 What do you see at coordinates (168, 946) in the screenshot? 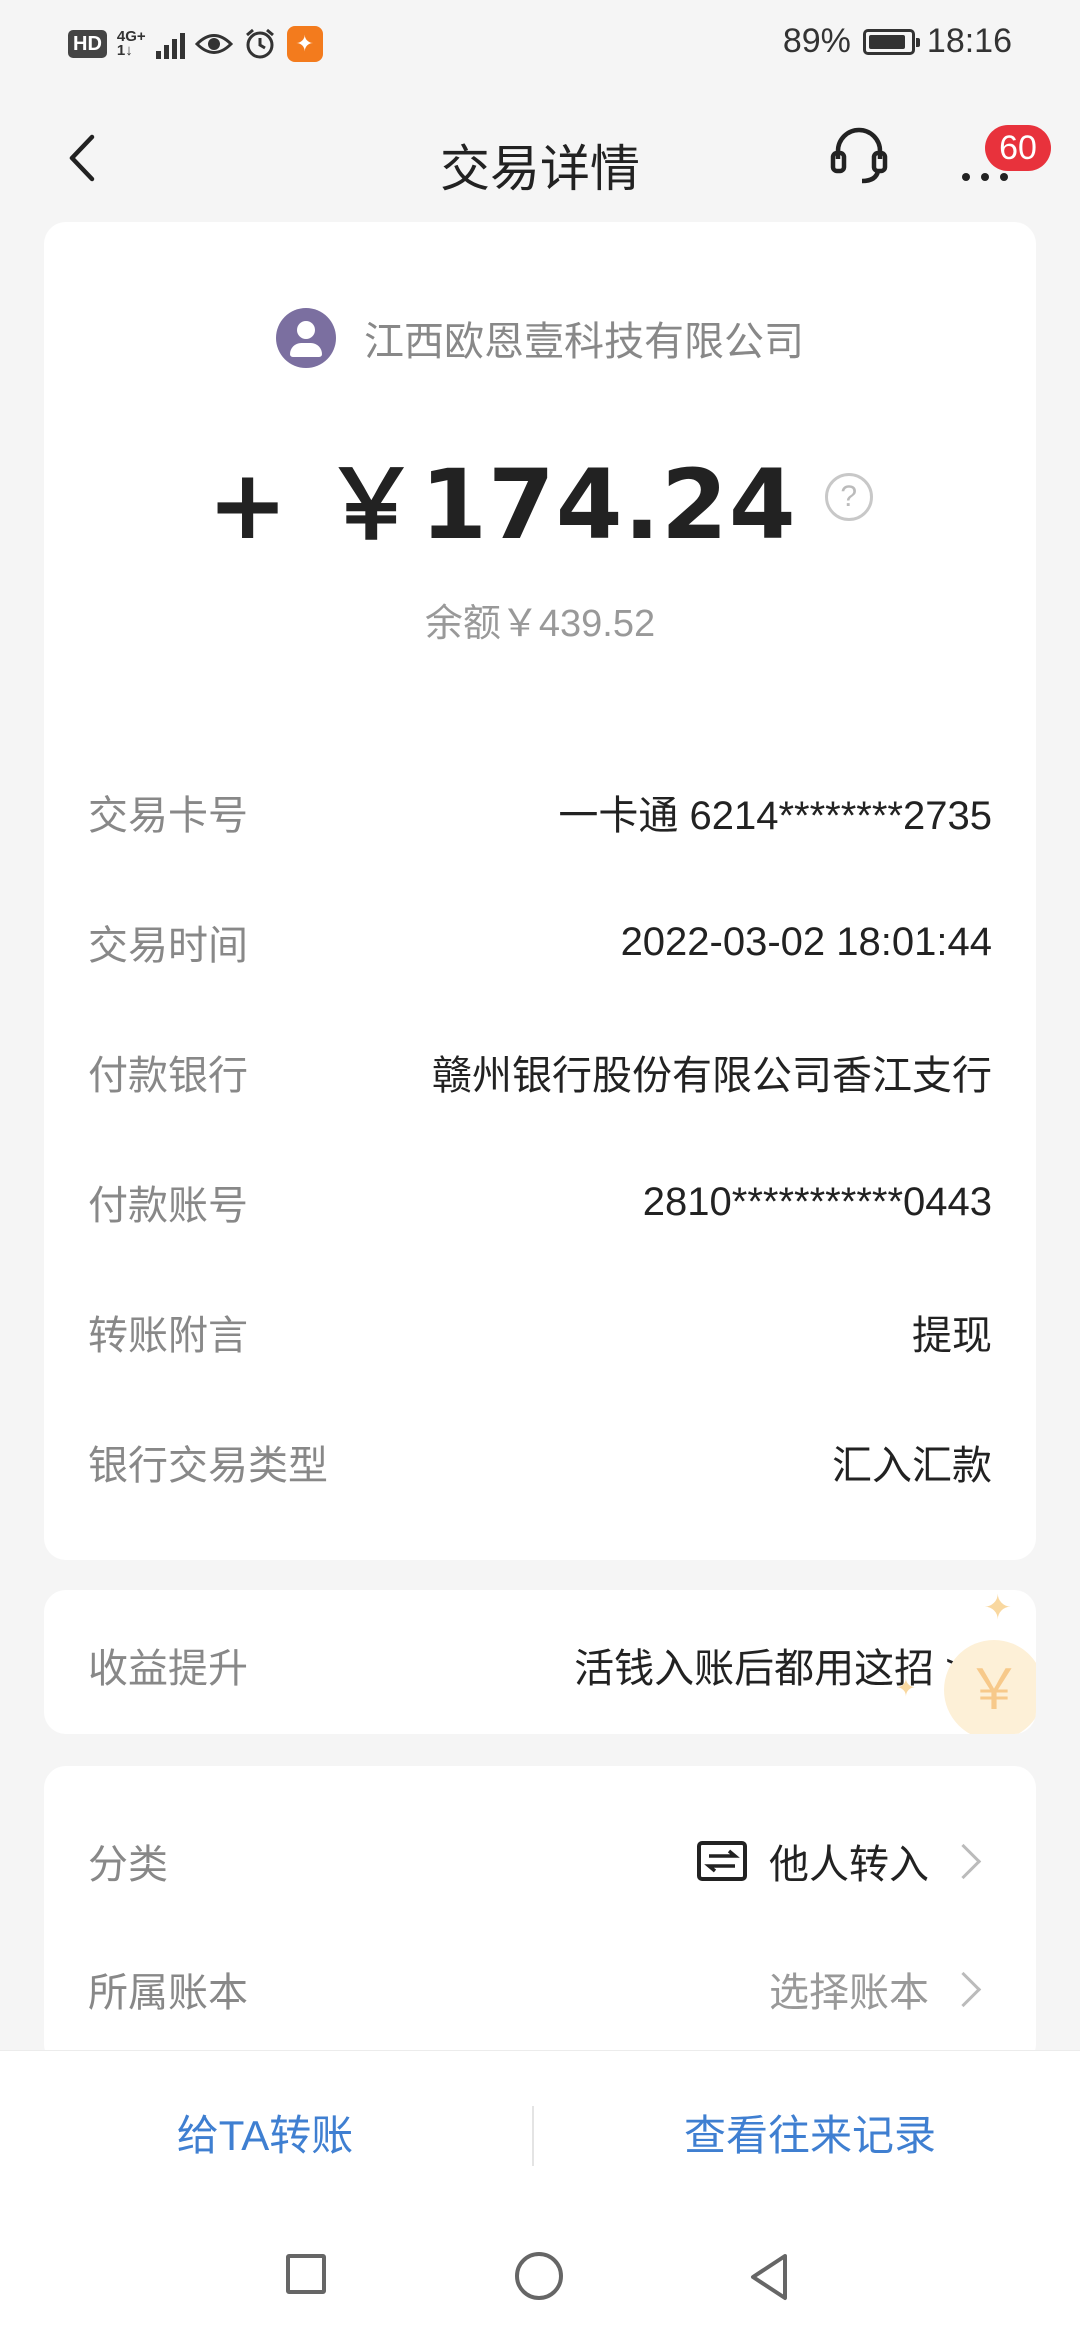
I see `detail-label: 交易时间` at bounding box center [168, 946].